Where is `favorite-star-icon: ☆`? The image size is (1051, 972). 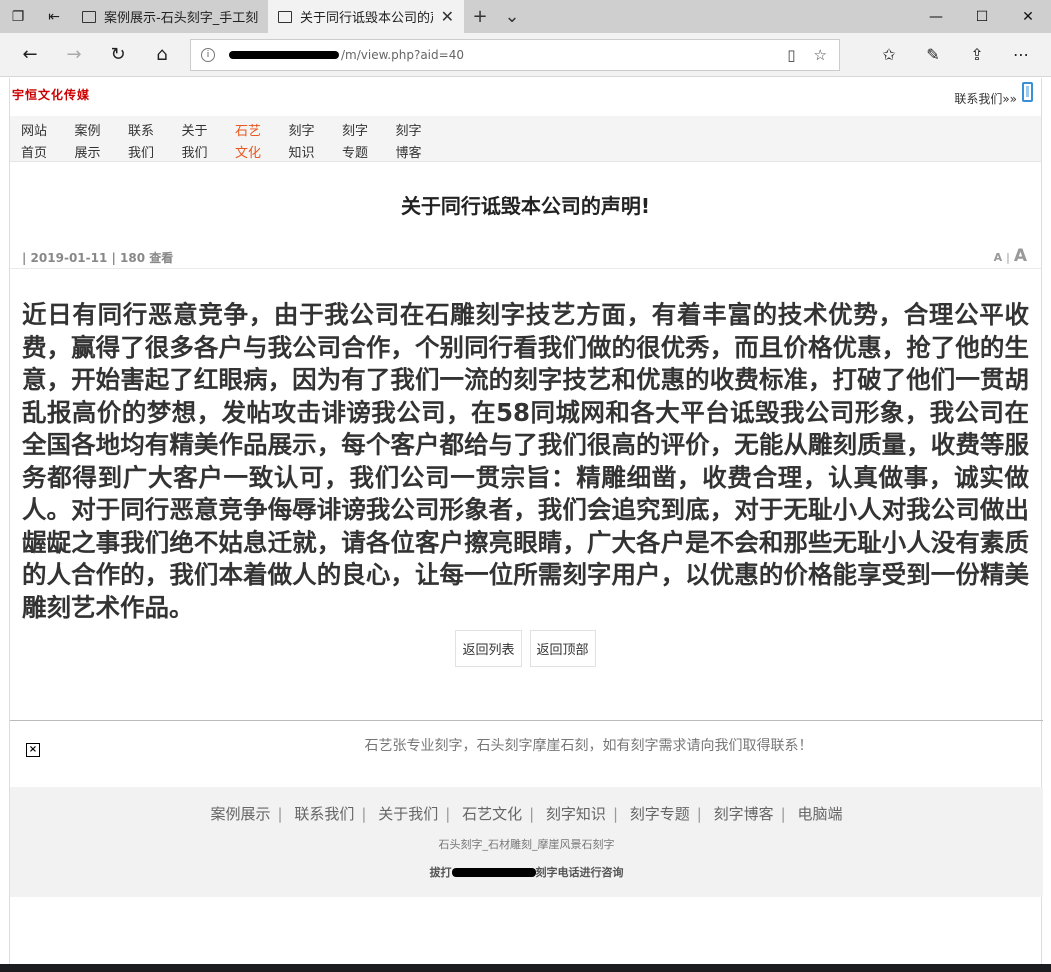
favorite-star-icon: ☆ is located at coordinates (820, 55).